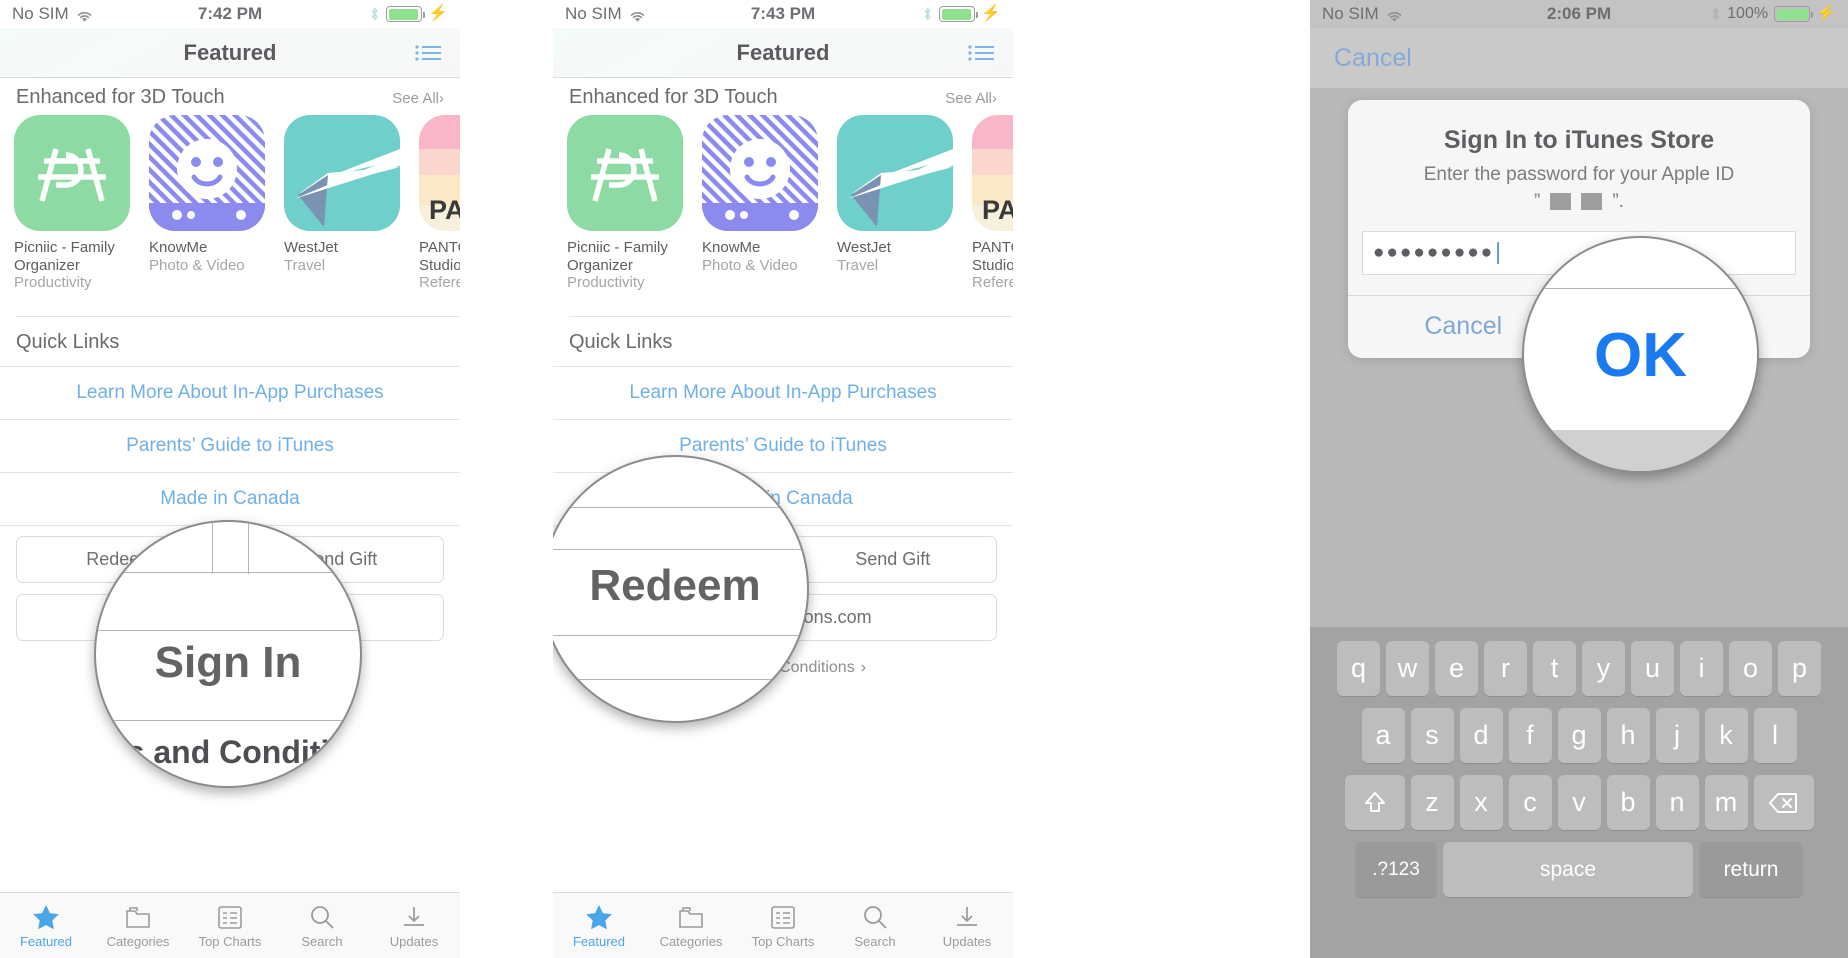 This screenshot has width=1848, height=958. I want to click on backspace-icon, so click(1783, 802).